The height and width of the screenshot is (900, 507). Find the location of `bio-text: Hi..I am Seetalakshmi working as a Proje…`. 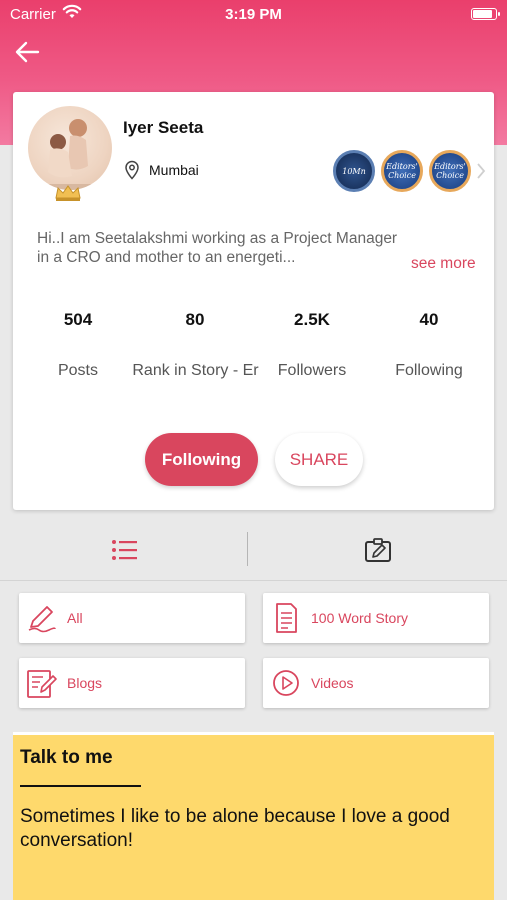

bio-text: Hi..I am Seetalakshmi working as a Proje… is located at coordinates (217, 248).